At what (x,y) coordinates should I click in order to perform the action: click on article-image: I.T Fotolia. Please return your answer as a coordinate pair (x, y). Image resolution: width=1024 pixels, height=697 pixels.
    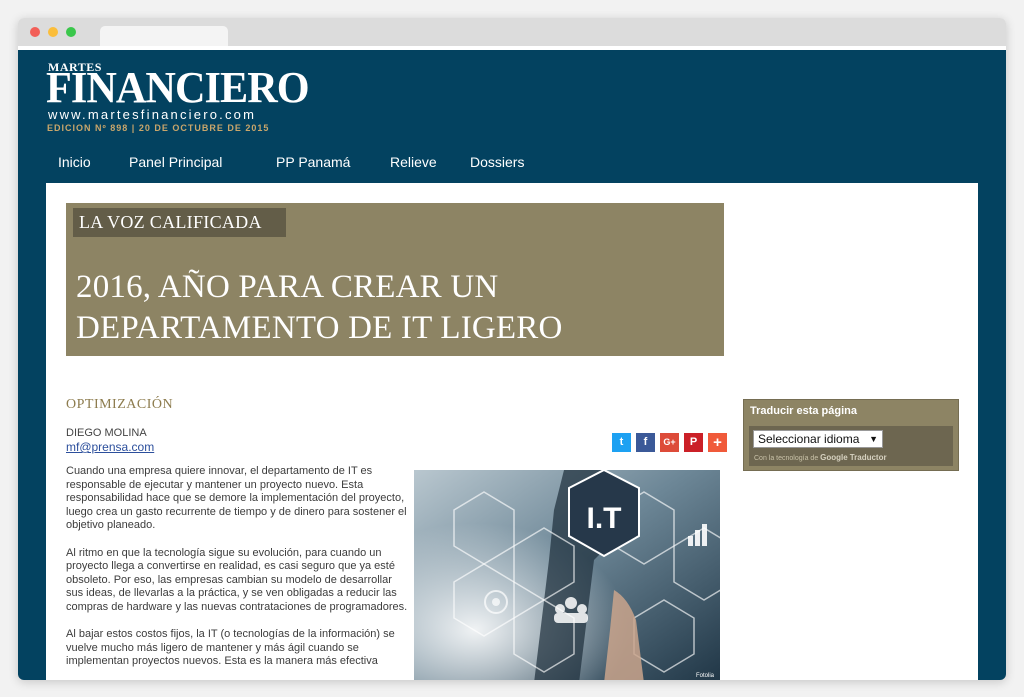
    Looking at the image, I should click on (567, 575).